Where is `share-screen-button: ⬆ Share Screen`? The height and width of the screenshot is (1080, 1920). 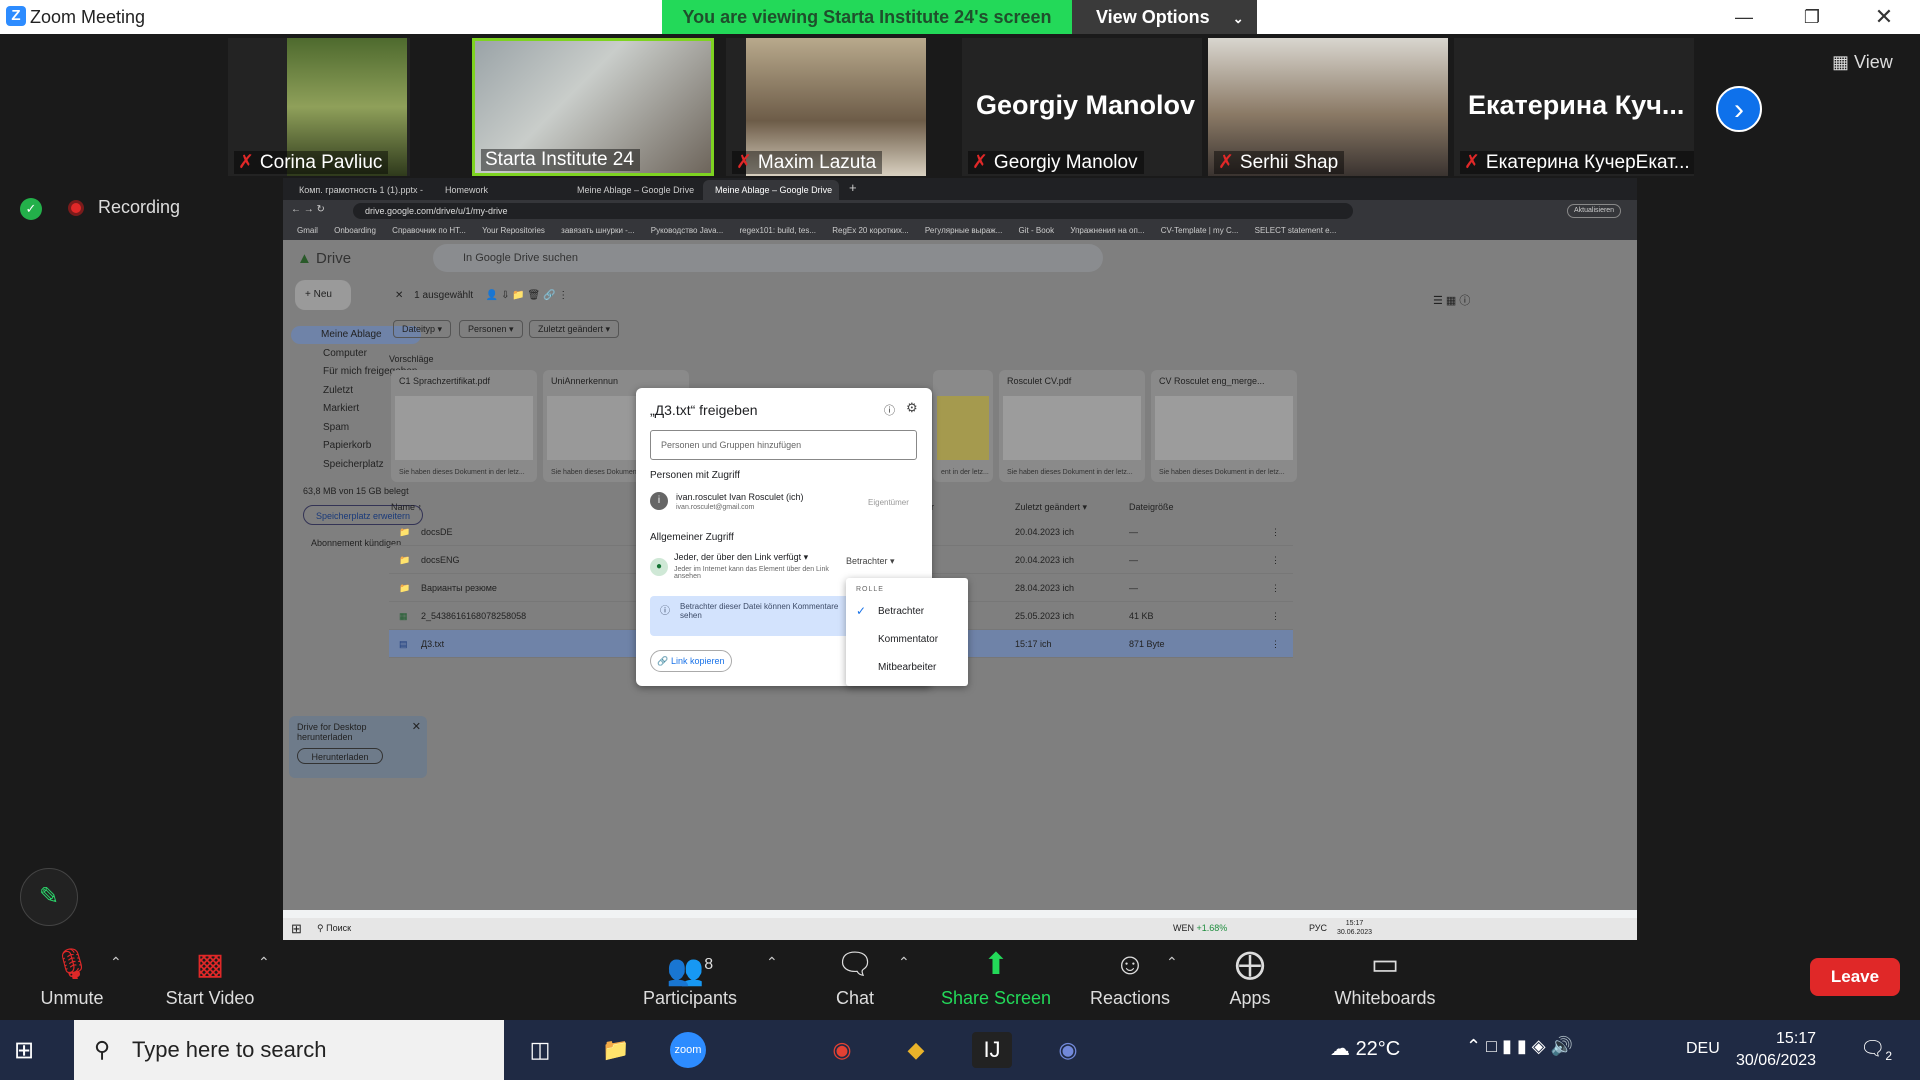 share-screen-button: ⬆ Share Screen is located at coordinates (996, 980).